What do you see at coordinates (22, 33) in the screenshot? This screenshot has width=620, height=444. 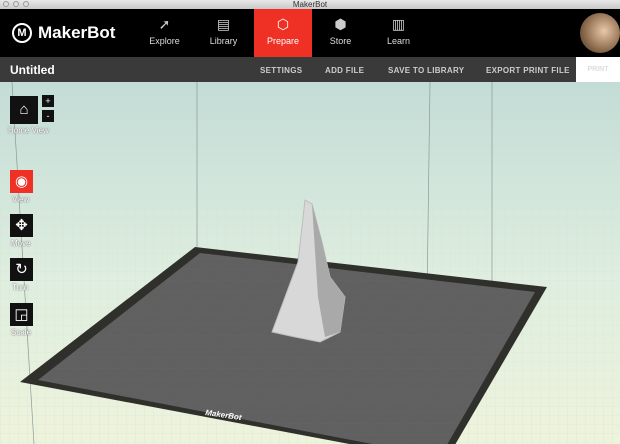 I see `logo-icon: M` at bounding box center [22, 33].